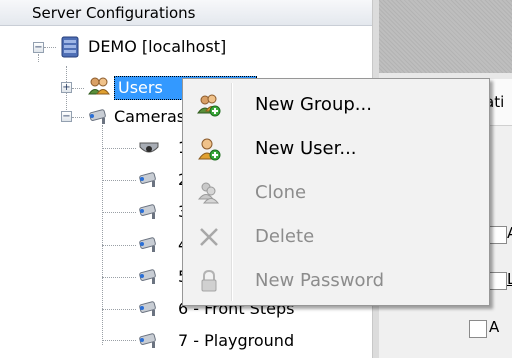  Describe the element at coordinates (209, 105) in the screenshot. I see `new-group-icon` at that location.